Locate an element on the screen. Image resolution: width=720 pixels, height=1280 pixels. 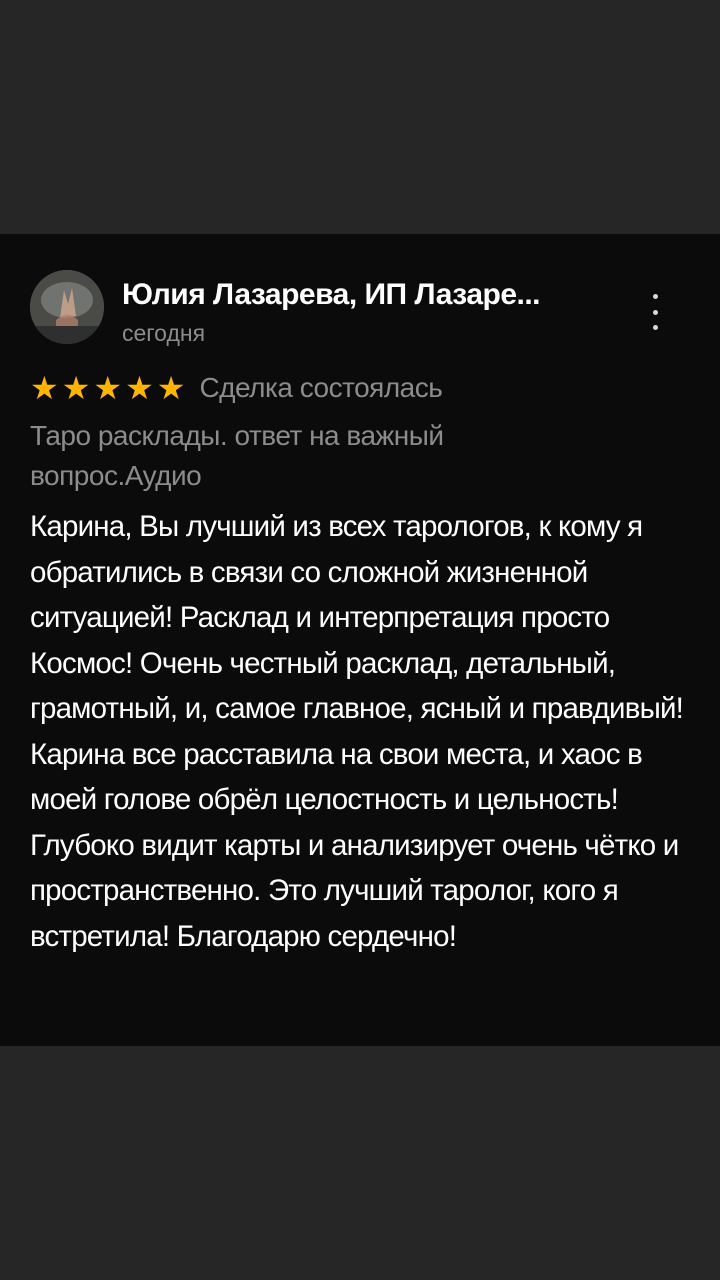
avatar is located at coordinates (67, 307).